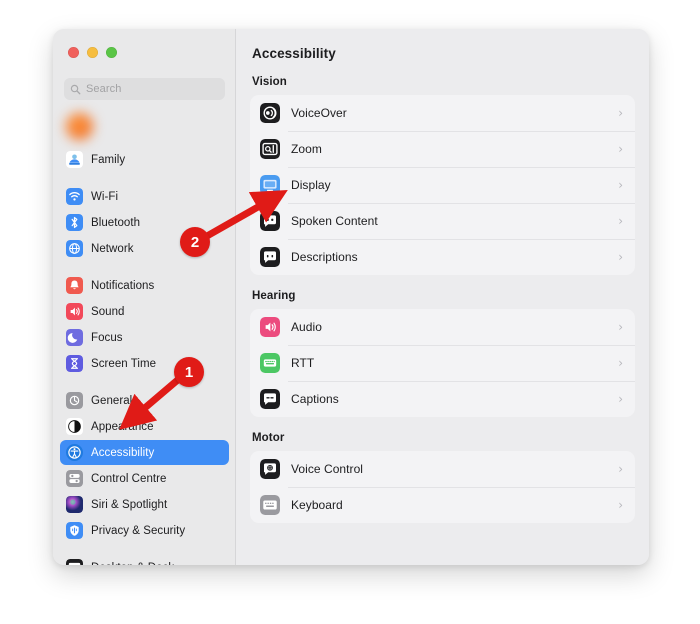  What do you see at coordinates (132, 564) in the screenshot?
I see `sidebar-item-label: Desktop & Dock` at bounding box center [132, 564].